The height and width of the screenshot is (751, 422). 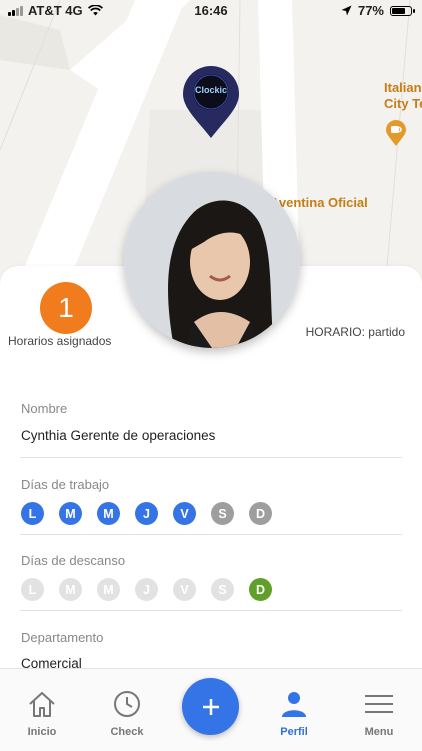 What do you see at coordinates (210, 90) in the screenshot?
I see `pin-logo-text: Clockic` at bounding box center [210, 90].